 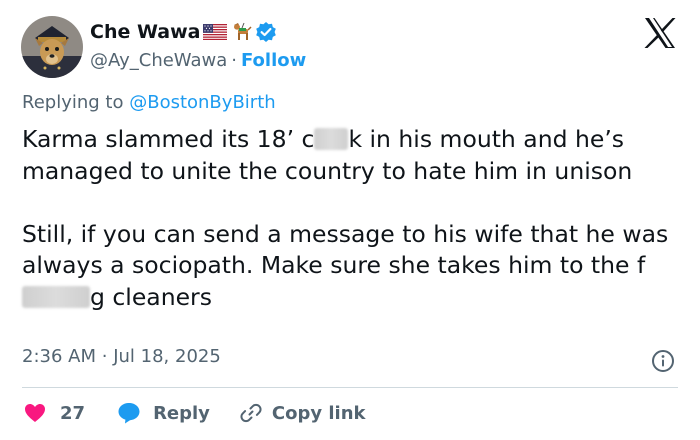 I want to click on reply-button: Reply, so click(x=163, y=413).